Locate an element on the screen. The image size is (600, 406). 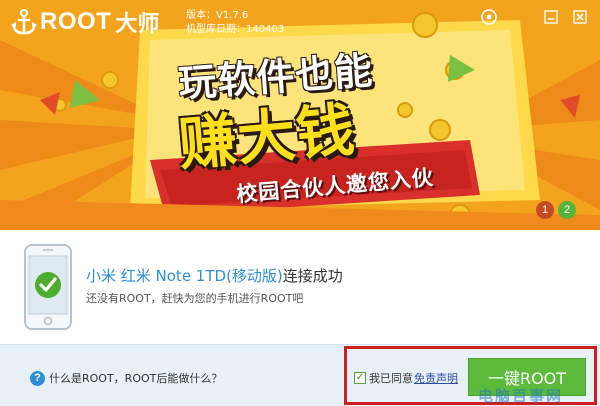
device-connection-status: 小米 红米 Note 1TD(移动版)连接成功 is located at coordinates (214, 275).